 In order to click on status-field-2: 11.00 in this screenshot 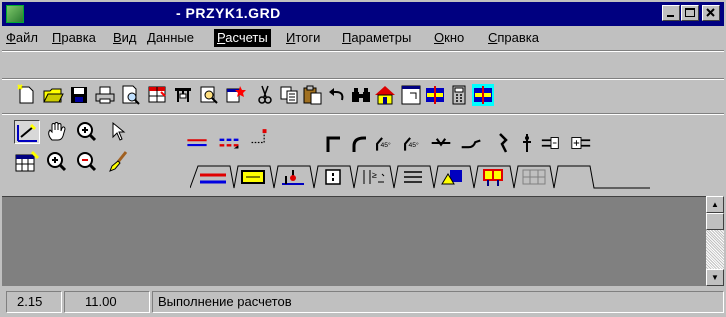, I will do `click(107, 302)`.